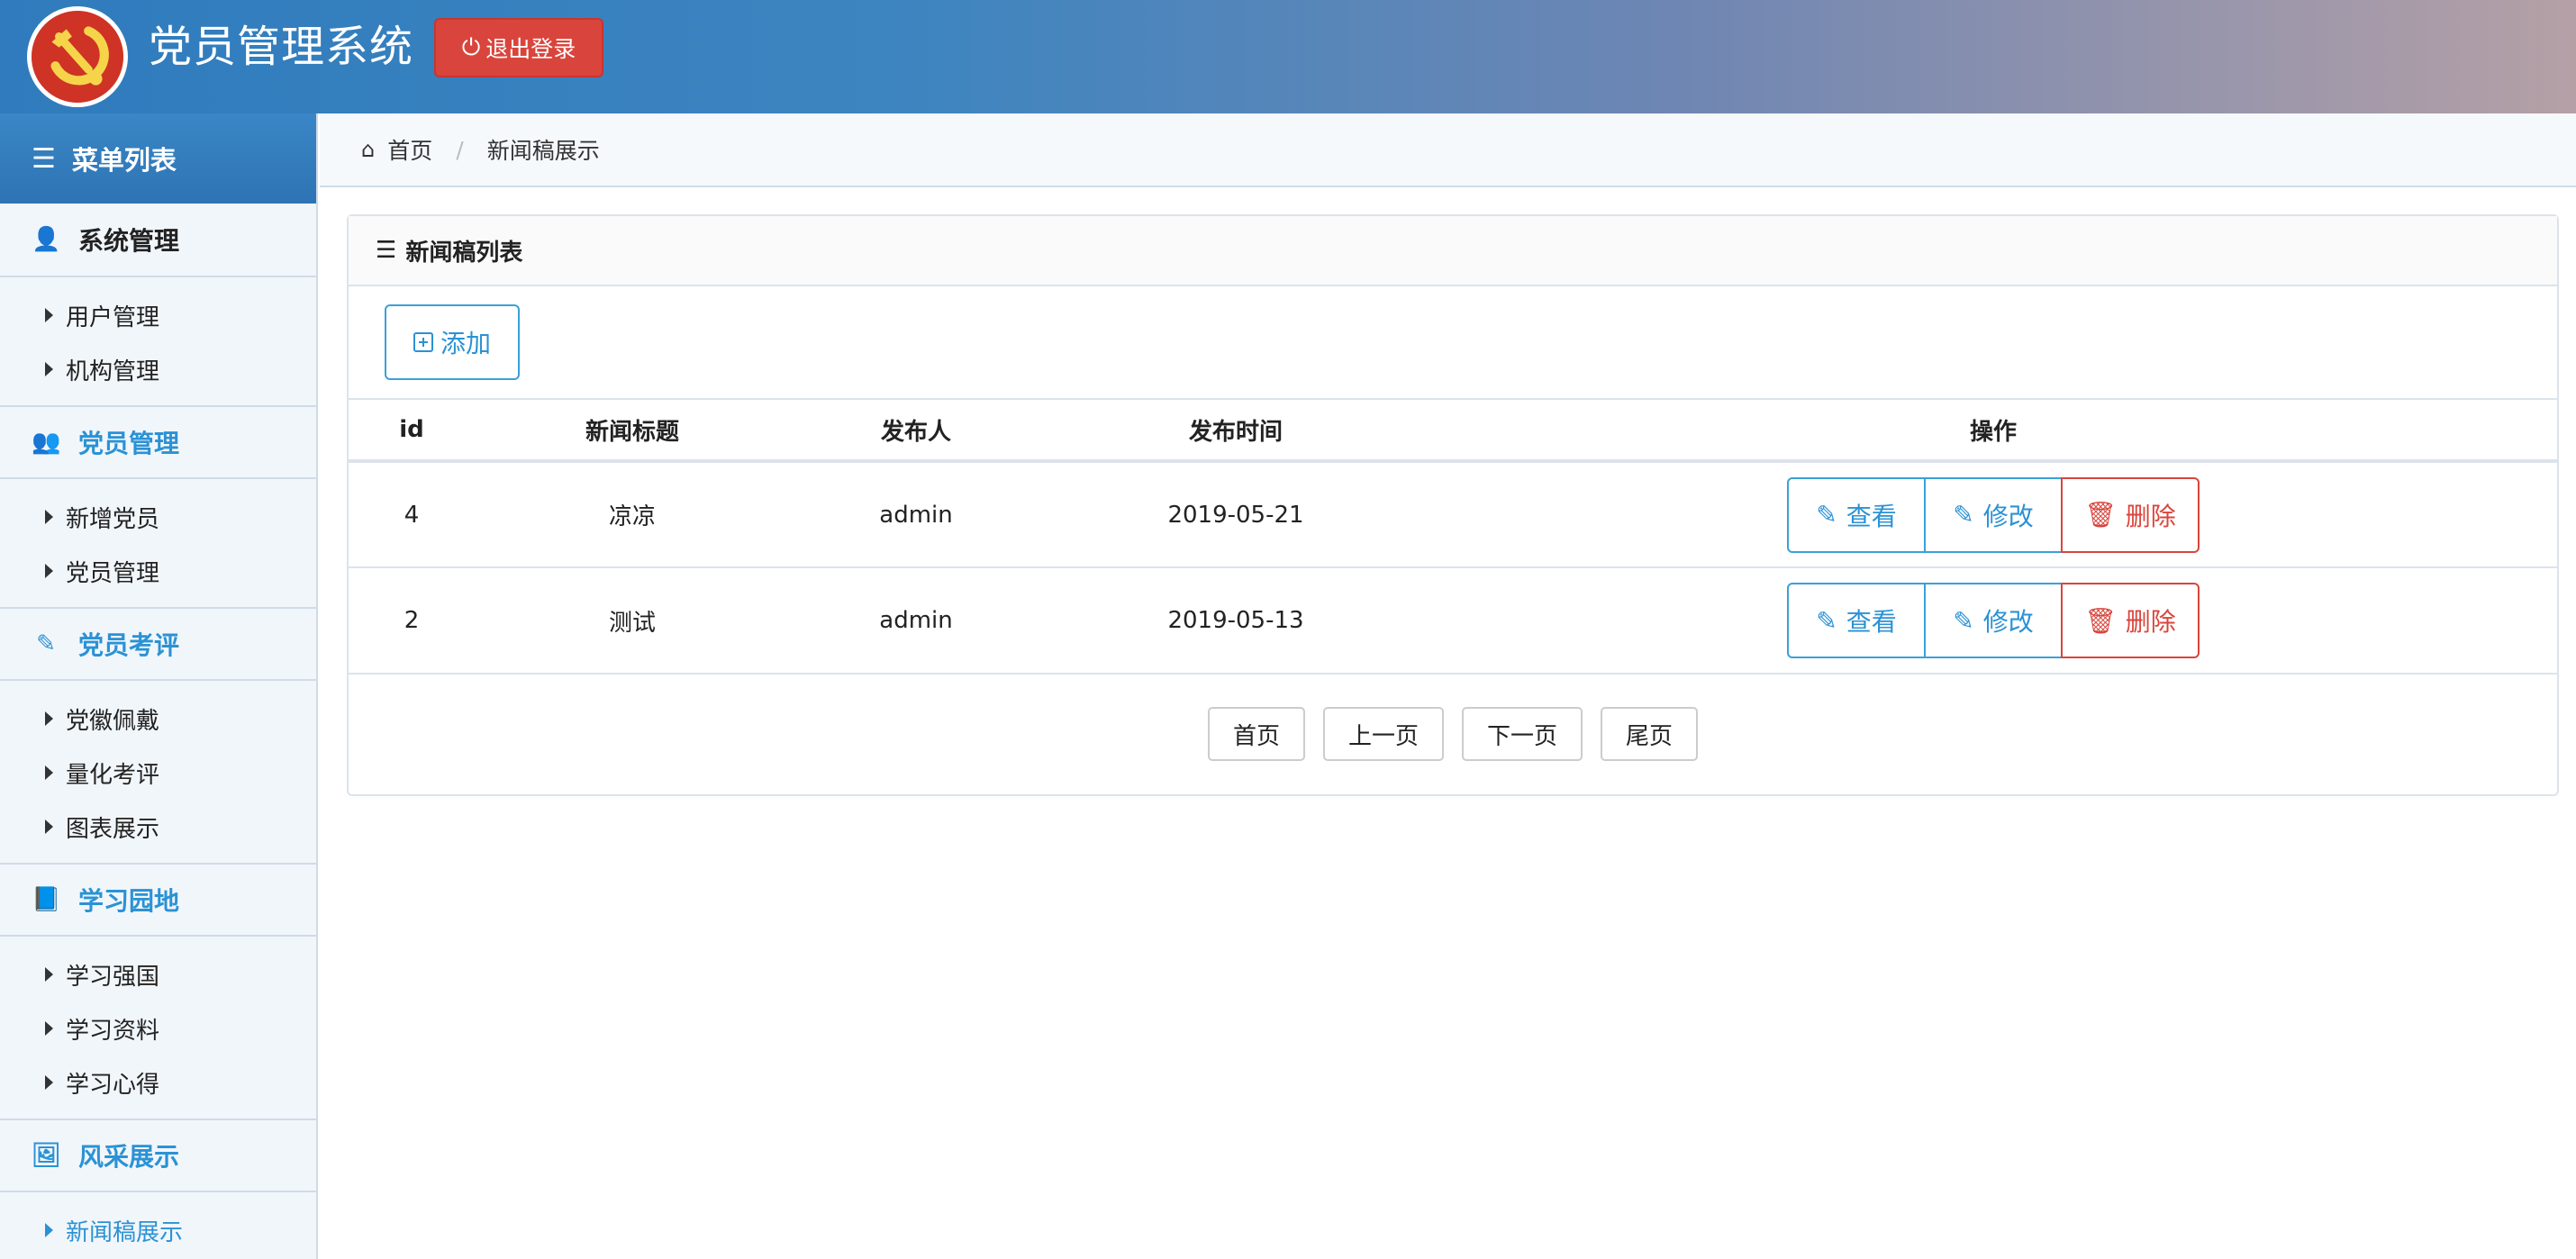 The height and width of the screenshot is (1259, 2576). Describe the element at coordinates (129, 645) in the screenshot. I see `group-label: 党员考评` at that location.